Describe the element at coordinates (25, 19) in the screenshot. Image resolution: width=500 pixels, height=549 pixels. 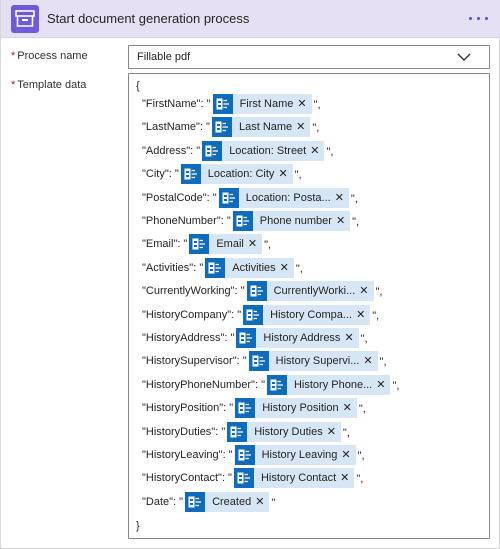
I see `archive-box-icon` at that location.